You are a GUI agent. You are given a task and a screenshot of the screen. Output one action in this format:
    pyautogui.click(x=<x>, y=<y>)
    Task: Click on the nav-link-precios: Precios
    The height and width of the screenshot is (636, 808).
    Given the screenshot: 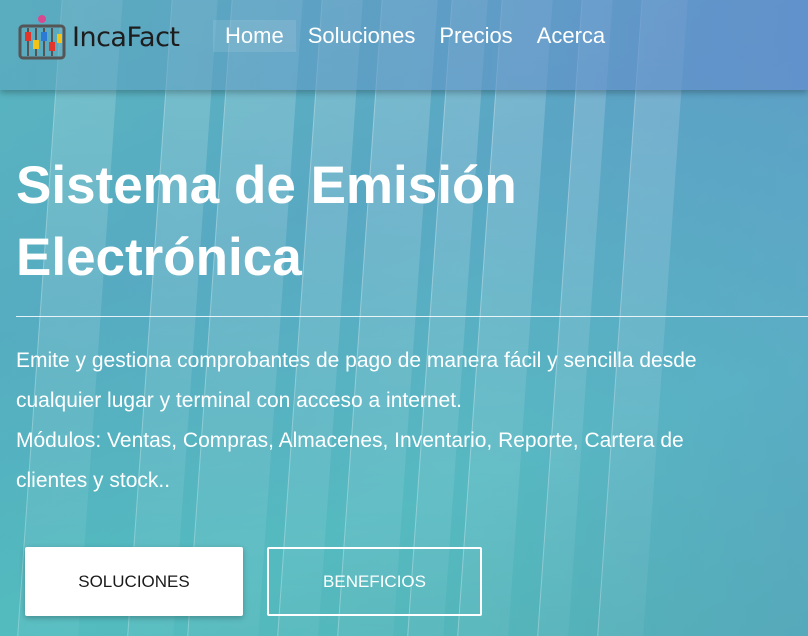 What is the action you would take?
    pyautogui.click(x=475, y=36)
    